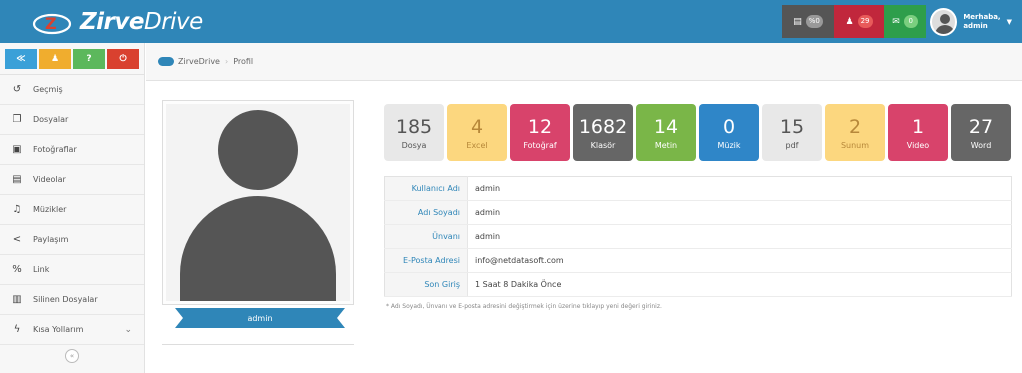 The image size is (1022, 373). What do you see at coordinates (243, 61) in the screenshot?
I see `breadcrumb-current: Profil` at bounding box center [243, 61].